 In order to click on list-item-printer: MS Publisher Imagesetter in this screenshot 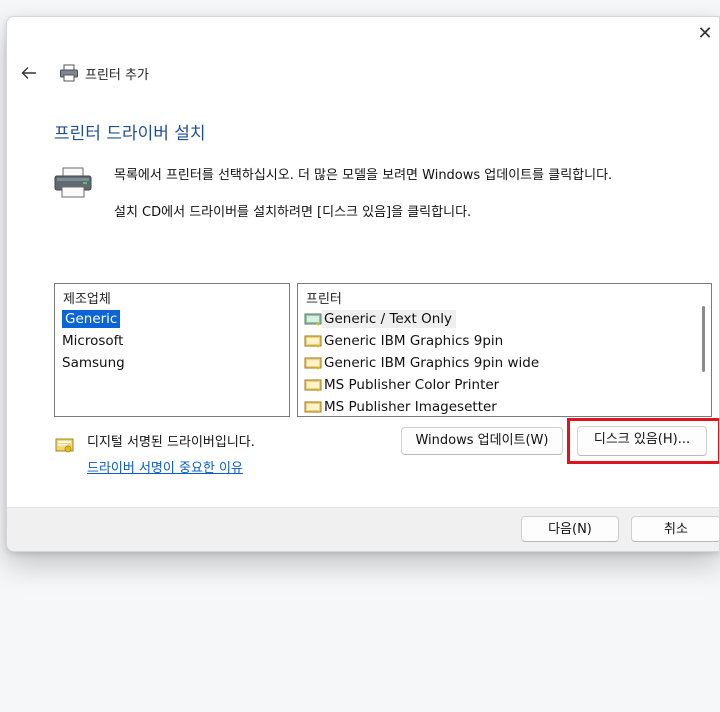, I will do `click(504, 406)`.